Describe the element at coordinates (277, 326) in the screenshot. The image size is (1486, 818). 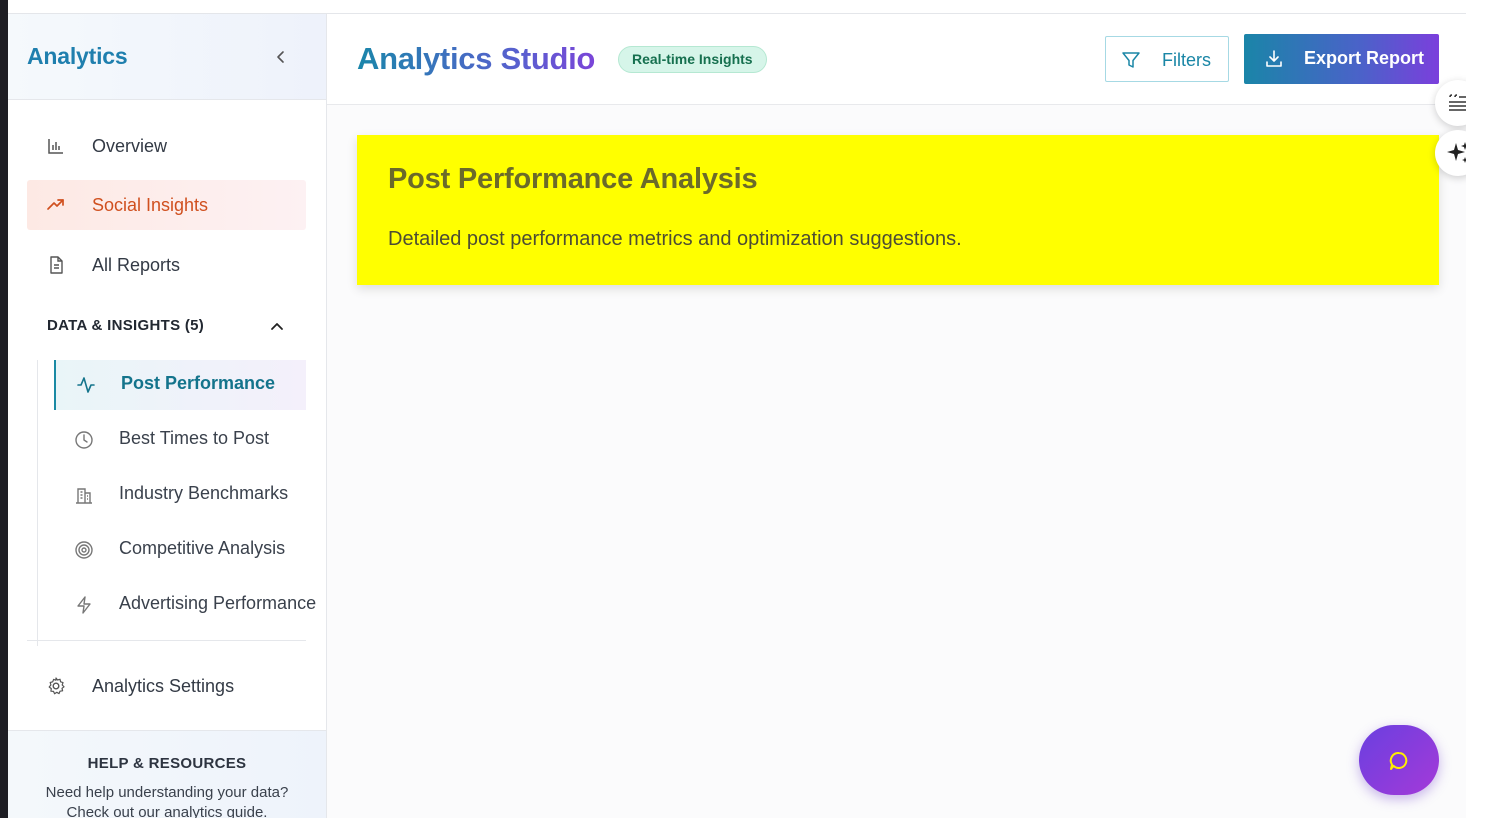
I see `chevron-up-icon` at that location.